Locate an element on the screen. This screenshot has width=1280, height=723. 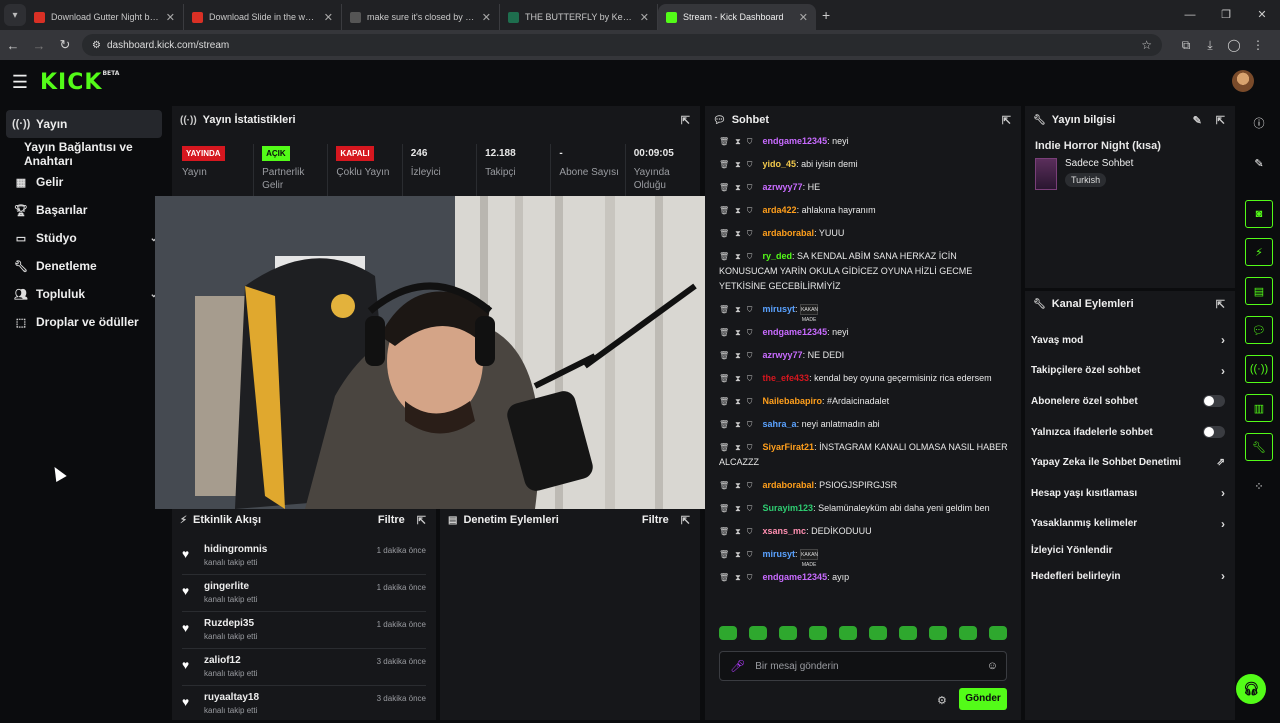
goals-item: Hedefleri belirleyin › is located at coordinates (1130, 576).